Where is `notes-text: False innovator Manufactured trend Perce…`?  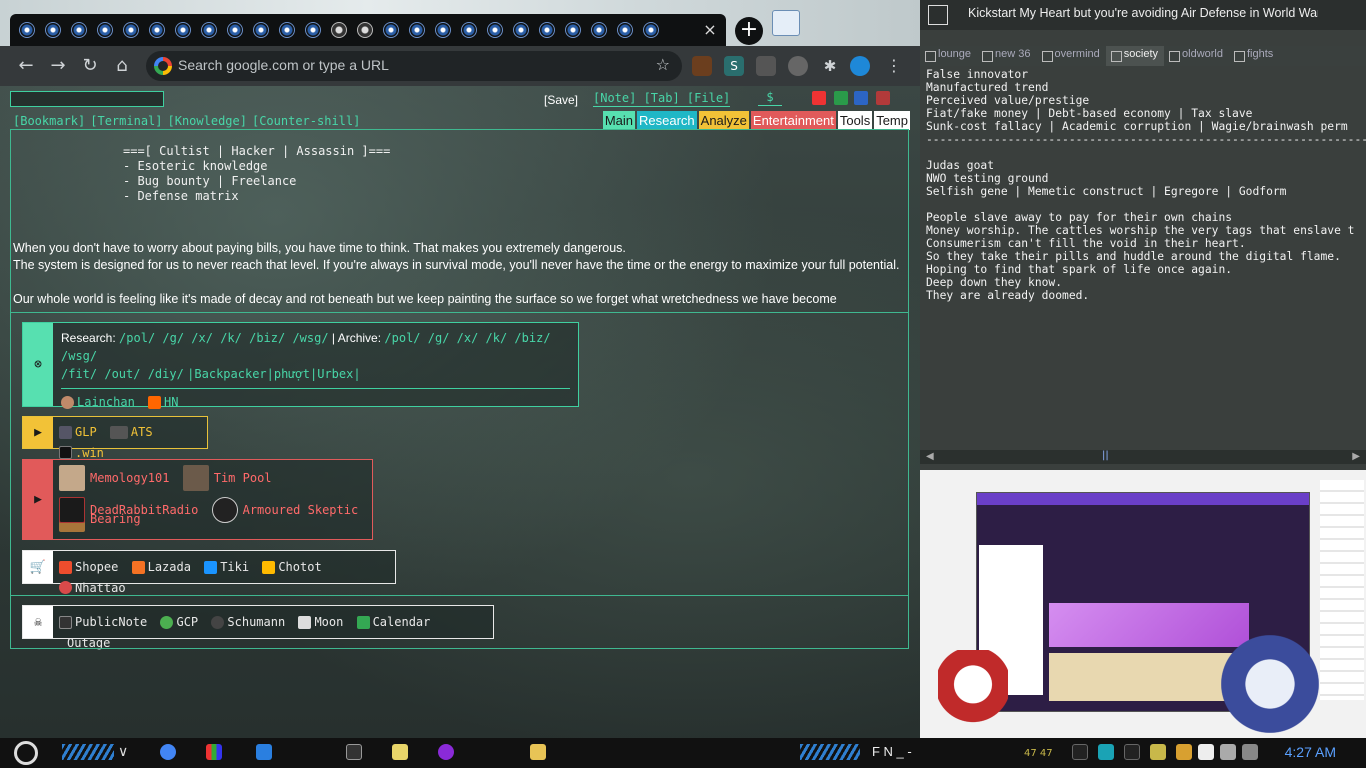
notes-text: False innovator Manufactured trend Perce… is located at coordinates (1146, 185).